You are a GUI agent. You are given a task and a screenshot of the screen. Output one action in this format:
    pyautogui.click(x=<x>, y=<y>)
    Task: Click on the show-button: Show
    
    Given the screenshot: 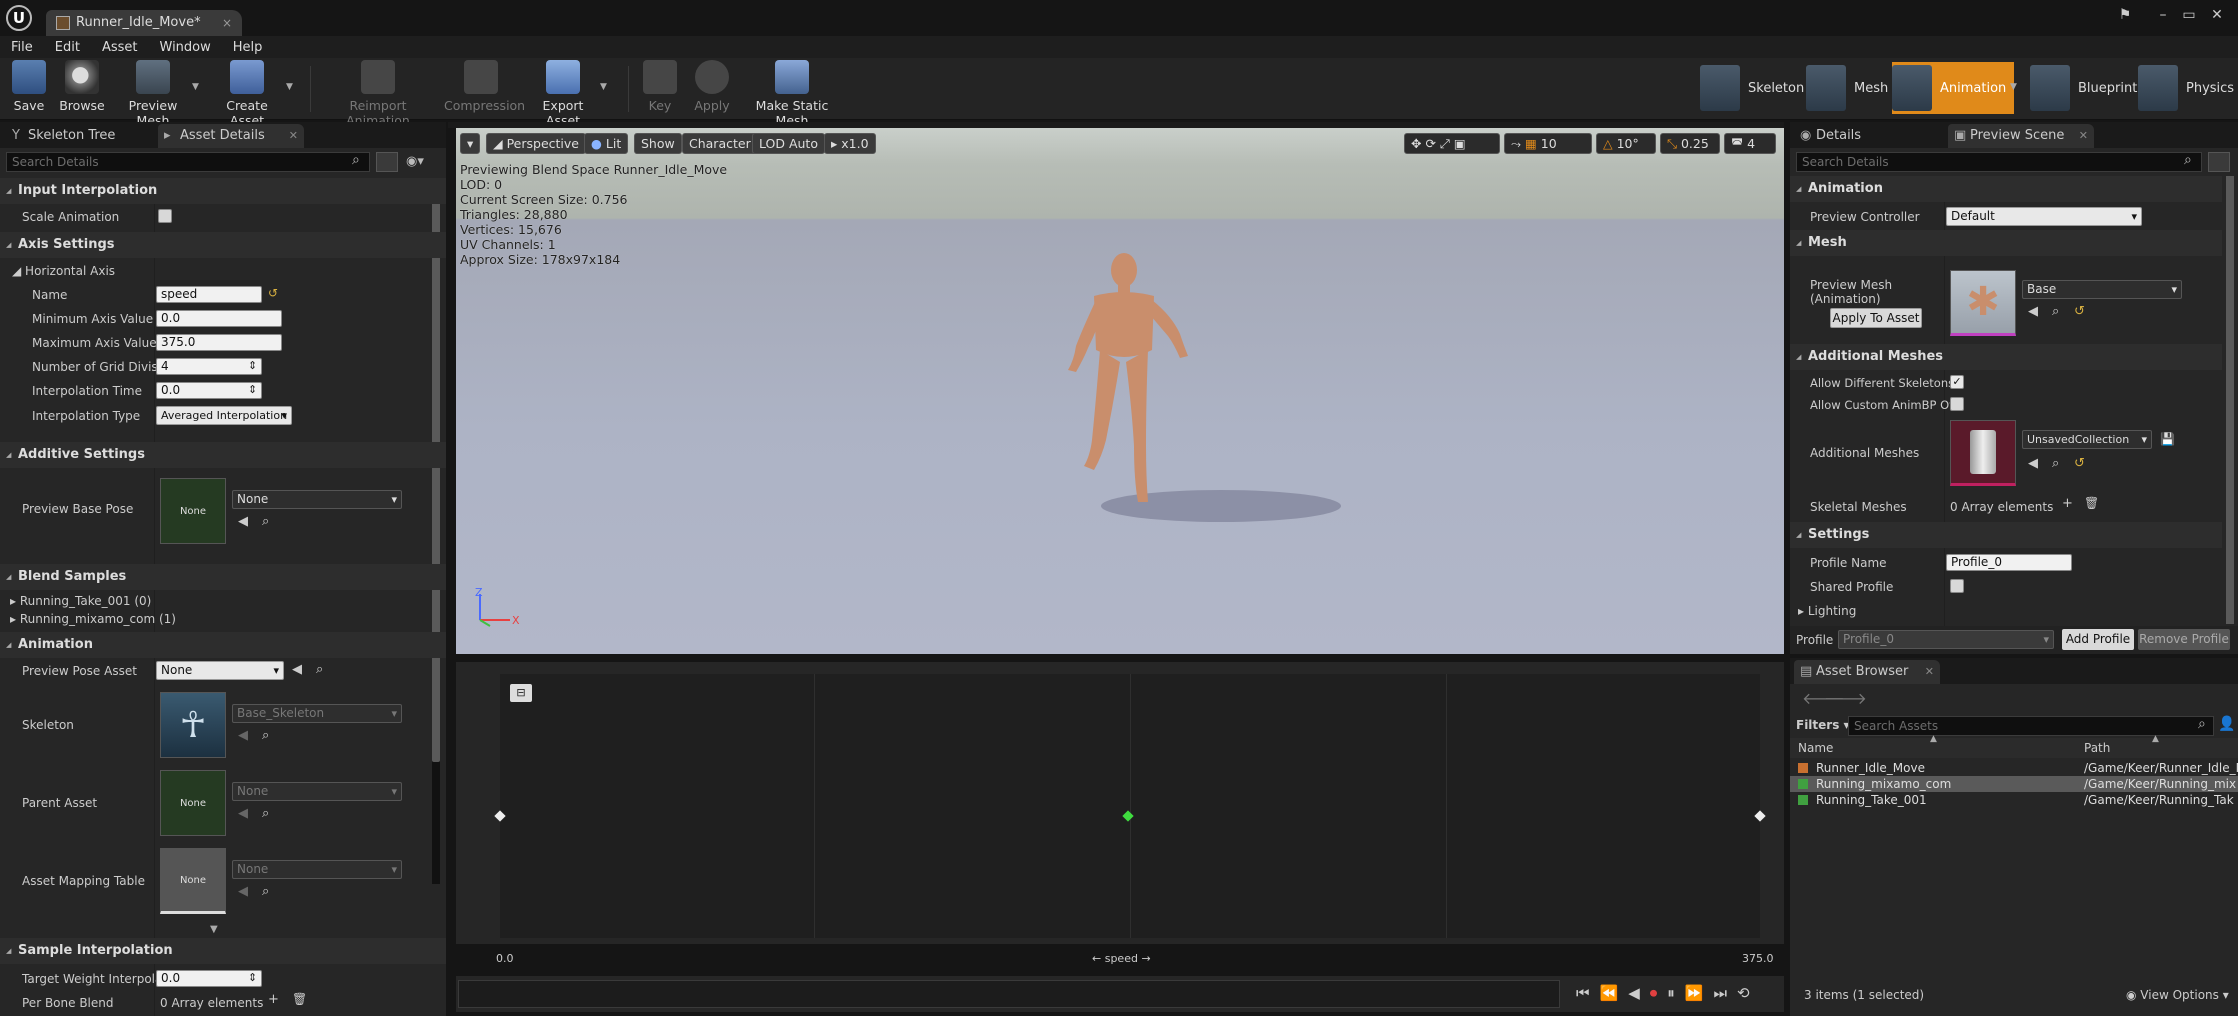 What is the action you would take?
    pyautogui.click(x=658, y=143)
    